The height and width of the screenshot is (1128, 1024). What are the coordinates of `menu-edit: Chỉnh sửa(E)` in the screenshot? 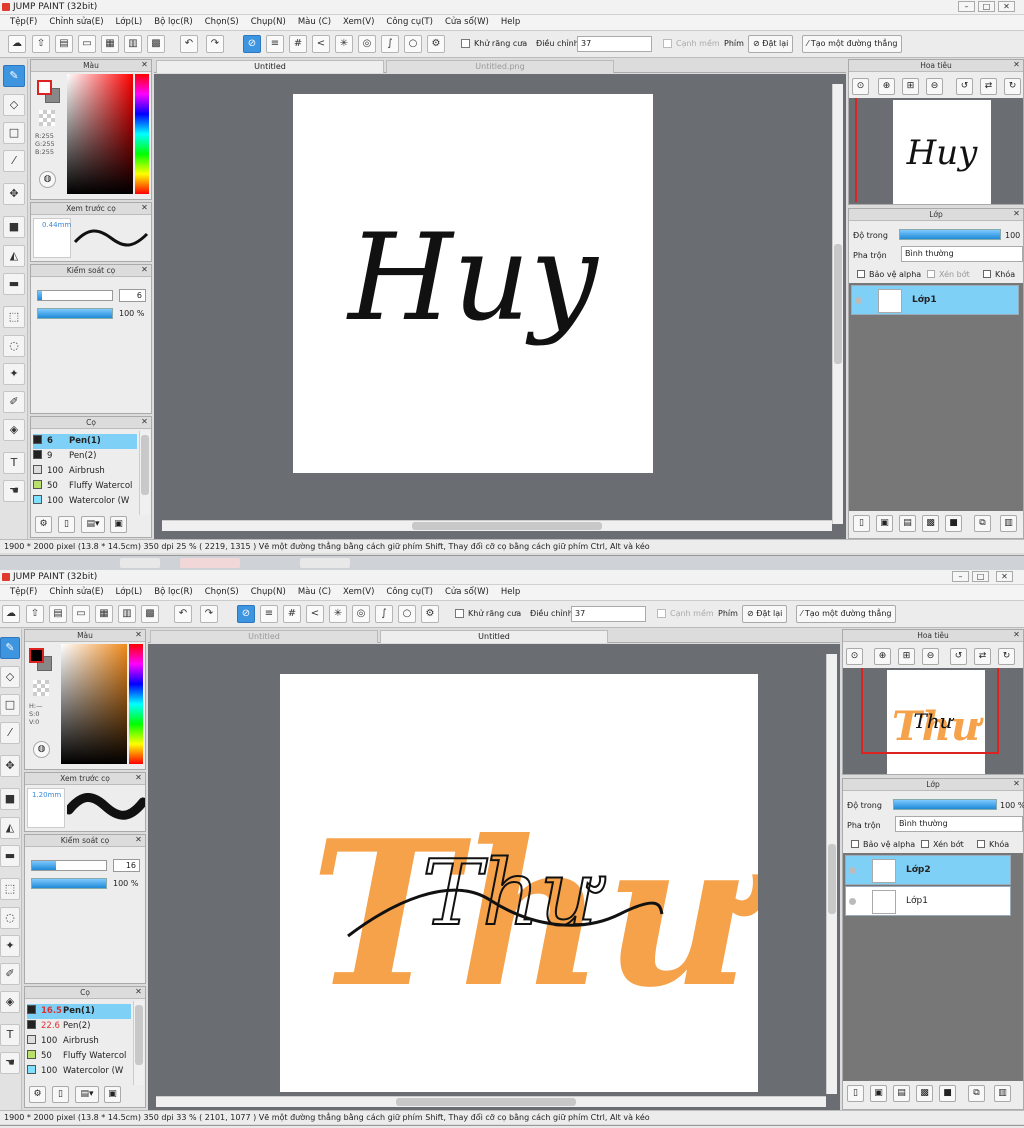 It's located at (76, 22).